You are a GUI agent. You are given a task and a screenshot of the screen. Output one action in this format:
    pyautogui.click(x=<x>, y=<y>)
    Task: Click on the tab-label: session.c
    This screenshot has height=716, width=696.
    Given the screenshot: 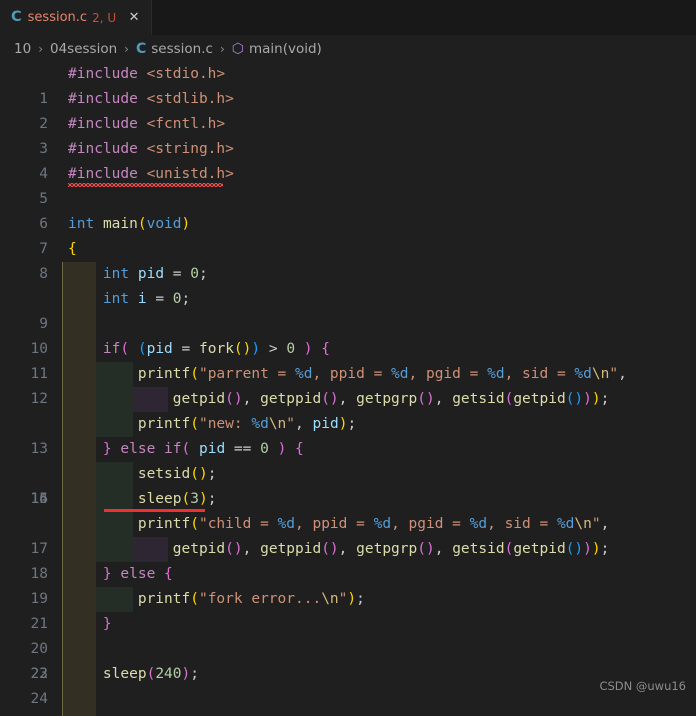 What is the action you would take?
    pyautogui.click(x=57, y=17)
    